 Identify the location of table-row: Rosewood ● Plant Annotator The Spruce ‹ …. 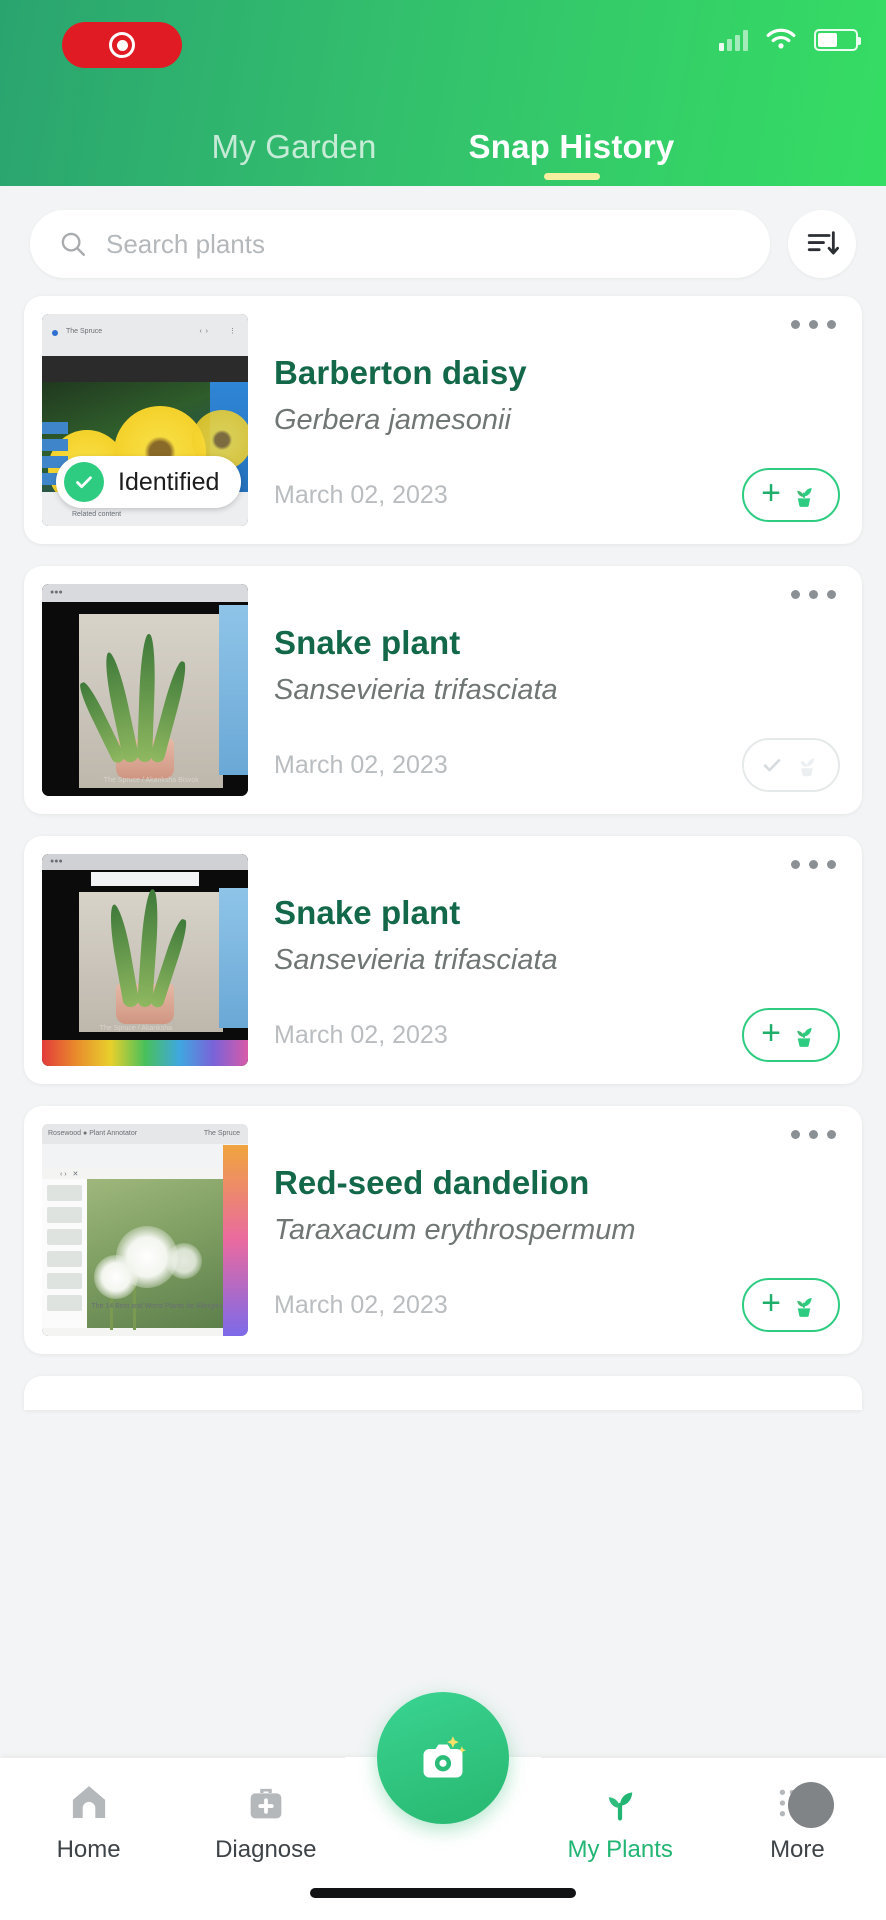
(443, 1230).